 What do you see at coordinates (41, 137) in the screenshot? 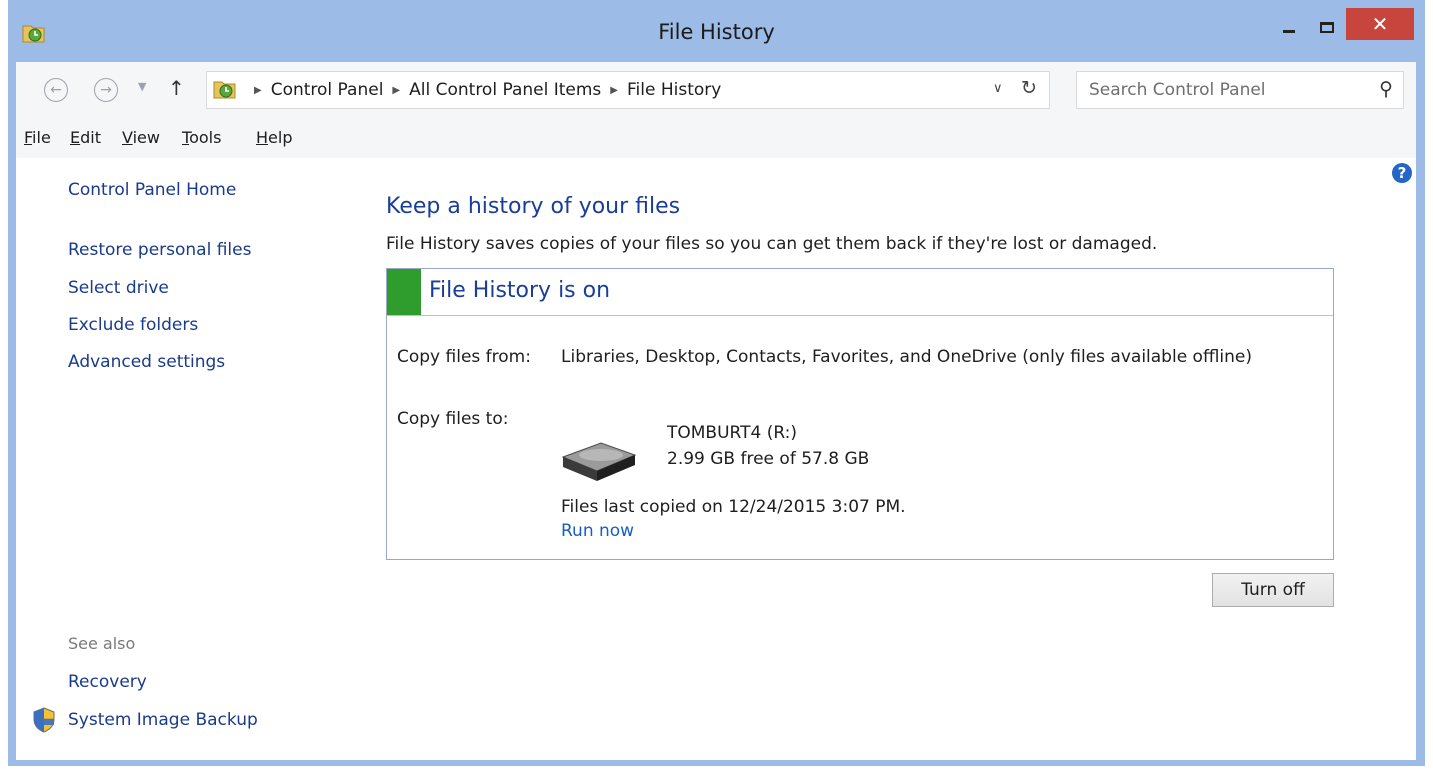
I see `menu-file-label: ile` at bounding box center [41, 137].